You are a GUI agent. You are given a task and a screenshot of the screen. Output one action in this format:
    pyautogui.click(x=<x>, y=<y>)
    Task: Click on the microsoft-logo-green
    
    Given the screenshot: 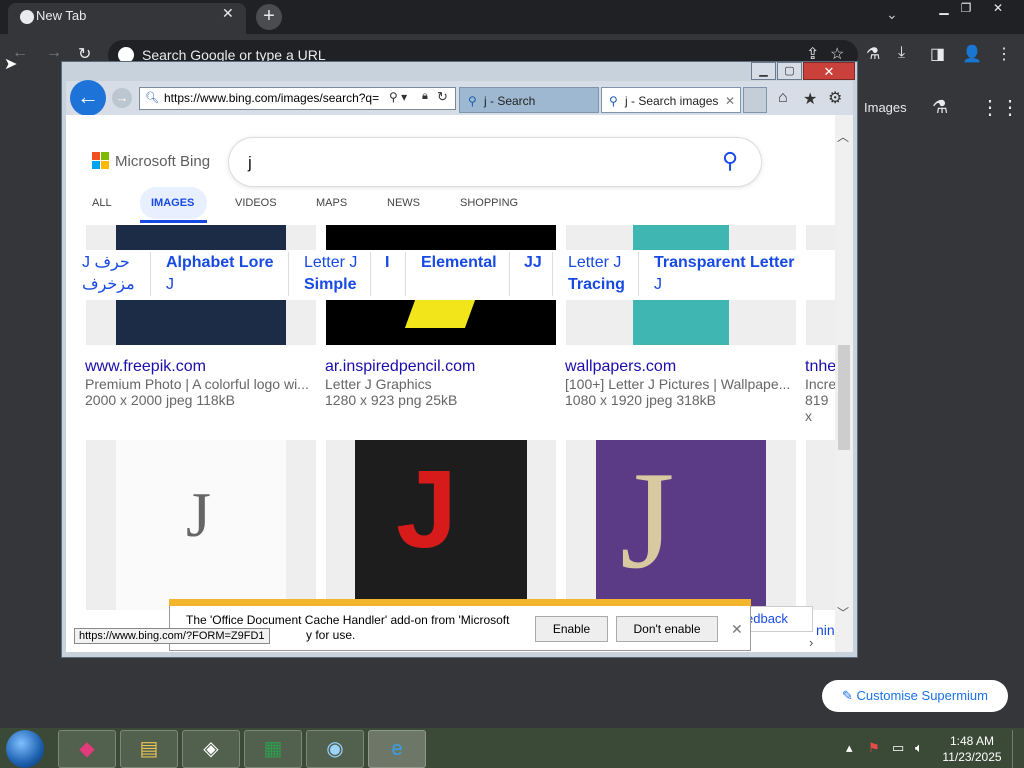 What is the action you would take?
    pyautogui.click(x=105, y=156)
    